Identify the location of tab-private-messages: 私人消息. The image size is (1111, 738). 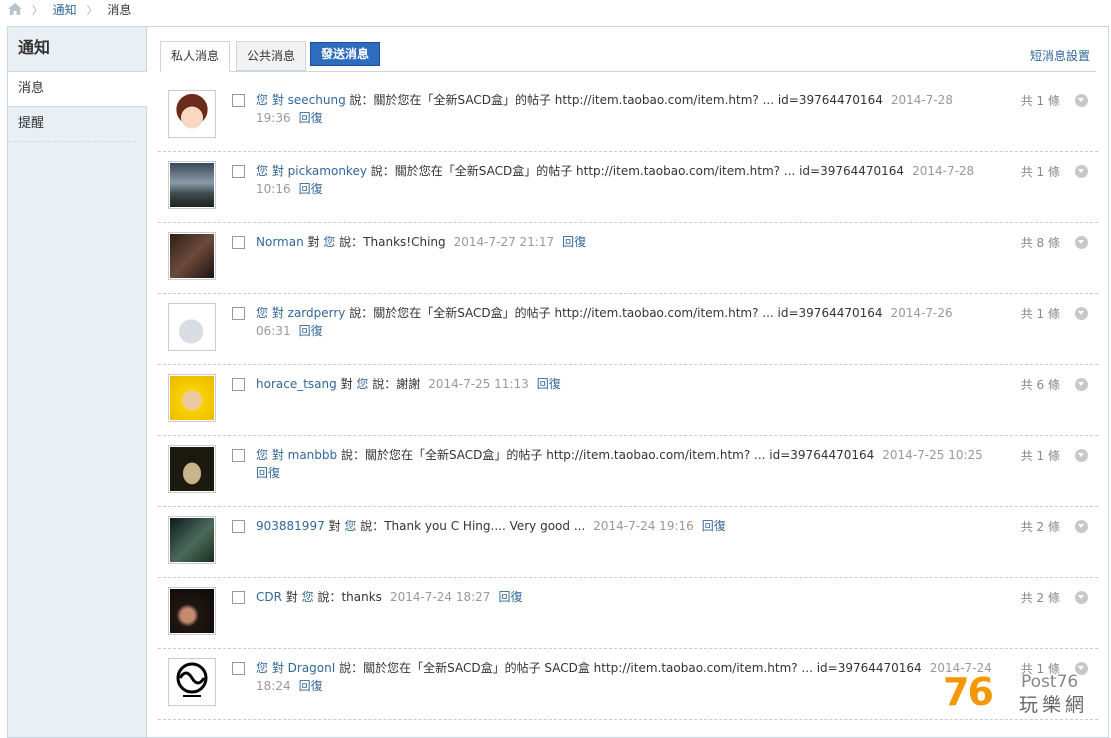
(195, 56).